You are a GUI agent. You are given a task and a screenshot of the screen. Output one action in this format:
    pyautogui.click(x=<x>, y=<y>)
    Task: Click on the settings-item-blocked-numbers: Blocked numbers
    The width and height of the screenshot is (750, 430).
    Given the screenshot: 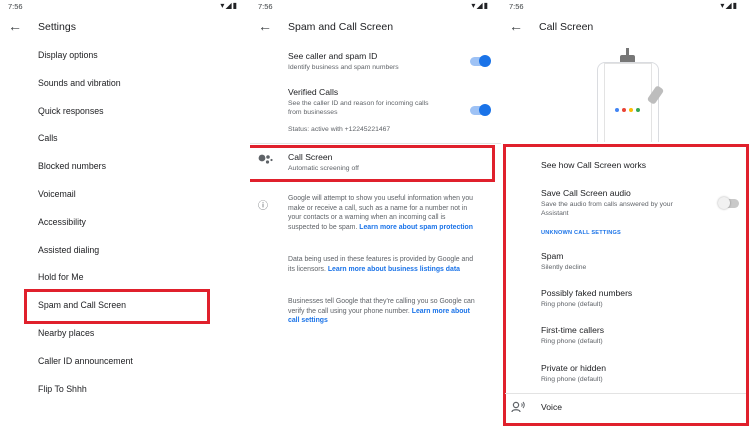 What is the action you would take?
    pyautogui.click(x=125, y=167)
    